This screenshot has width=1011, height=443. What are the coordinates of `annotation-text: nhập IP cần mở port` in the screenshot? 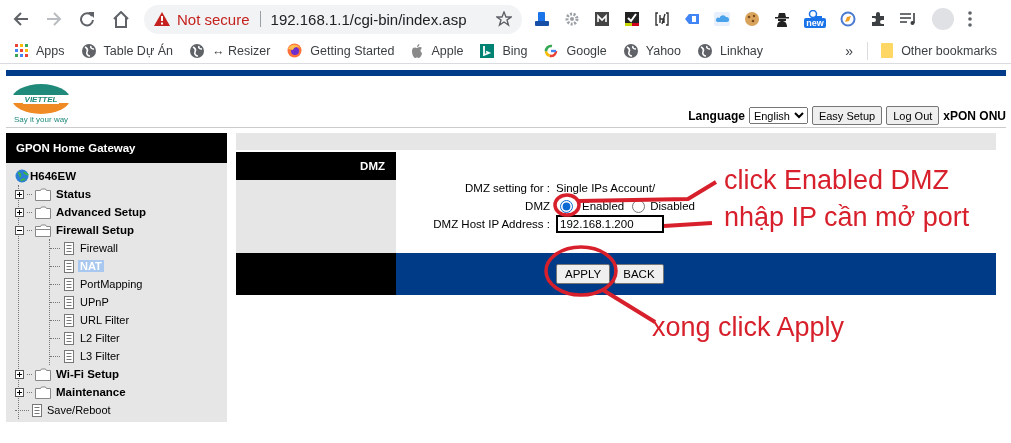 It's located at (847, 217).